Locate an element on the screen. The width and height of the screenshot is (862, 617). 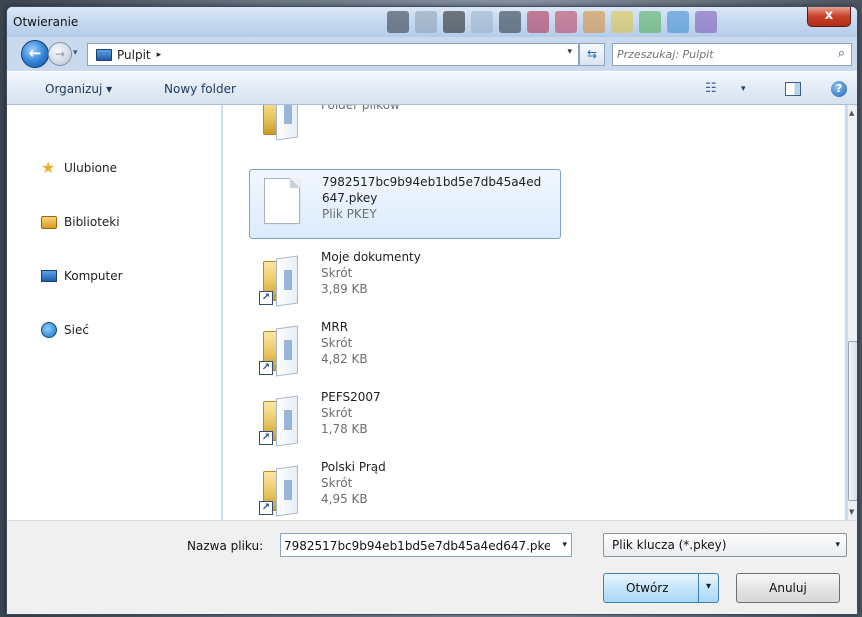
address-dropdown-icon: ▾ is located at coordinates (569, 52).